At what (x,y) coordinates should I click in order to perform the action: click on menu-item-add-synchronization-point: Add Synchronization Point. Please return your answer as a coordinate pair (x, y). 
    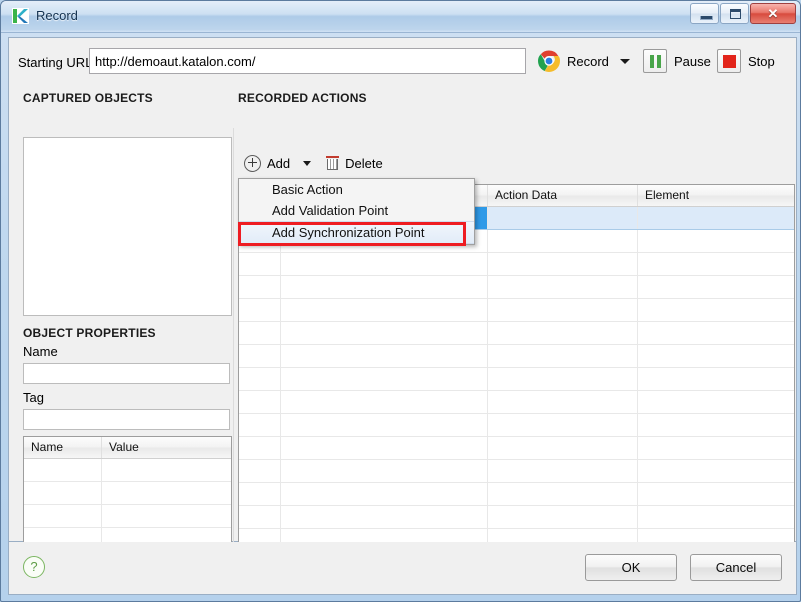
    Looking at the image, I should click on (356, 232).